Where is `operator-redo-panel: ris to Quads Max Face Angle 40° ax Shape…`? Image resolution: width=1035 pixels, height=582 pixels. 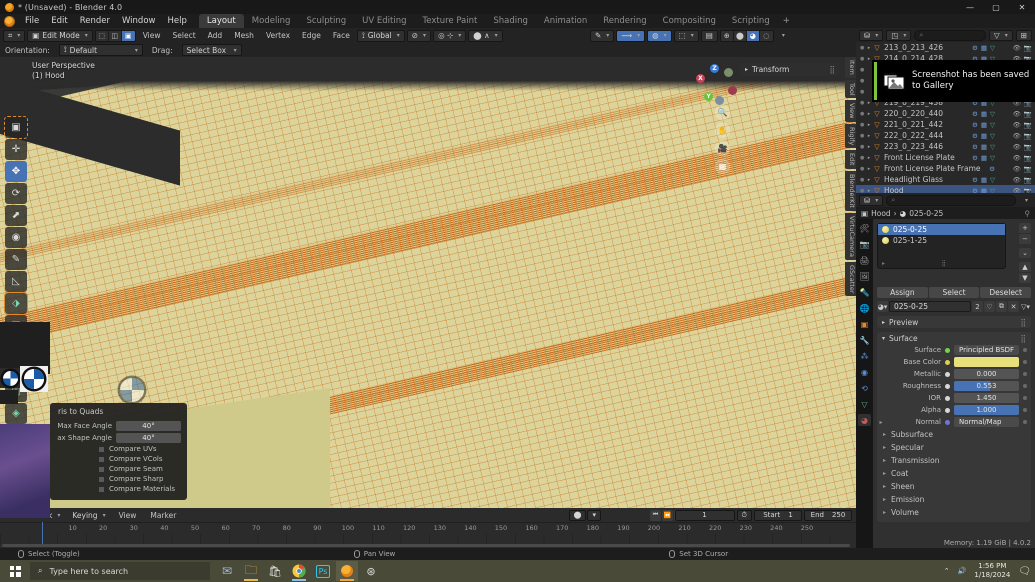 operator-redo-panel: ris to Quads Max Face Angle 40° ax Shape… is located at coordinates (118, 451).